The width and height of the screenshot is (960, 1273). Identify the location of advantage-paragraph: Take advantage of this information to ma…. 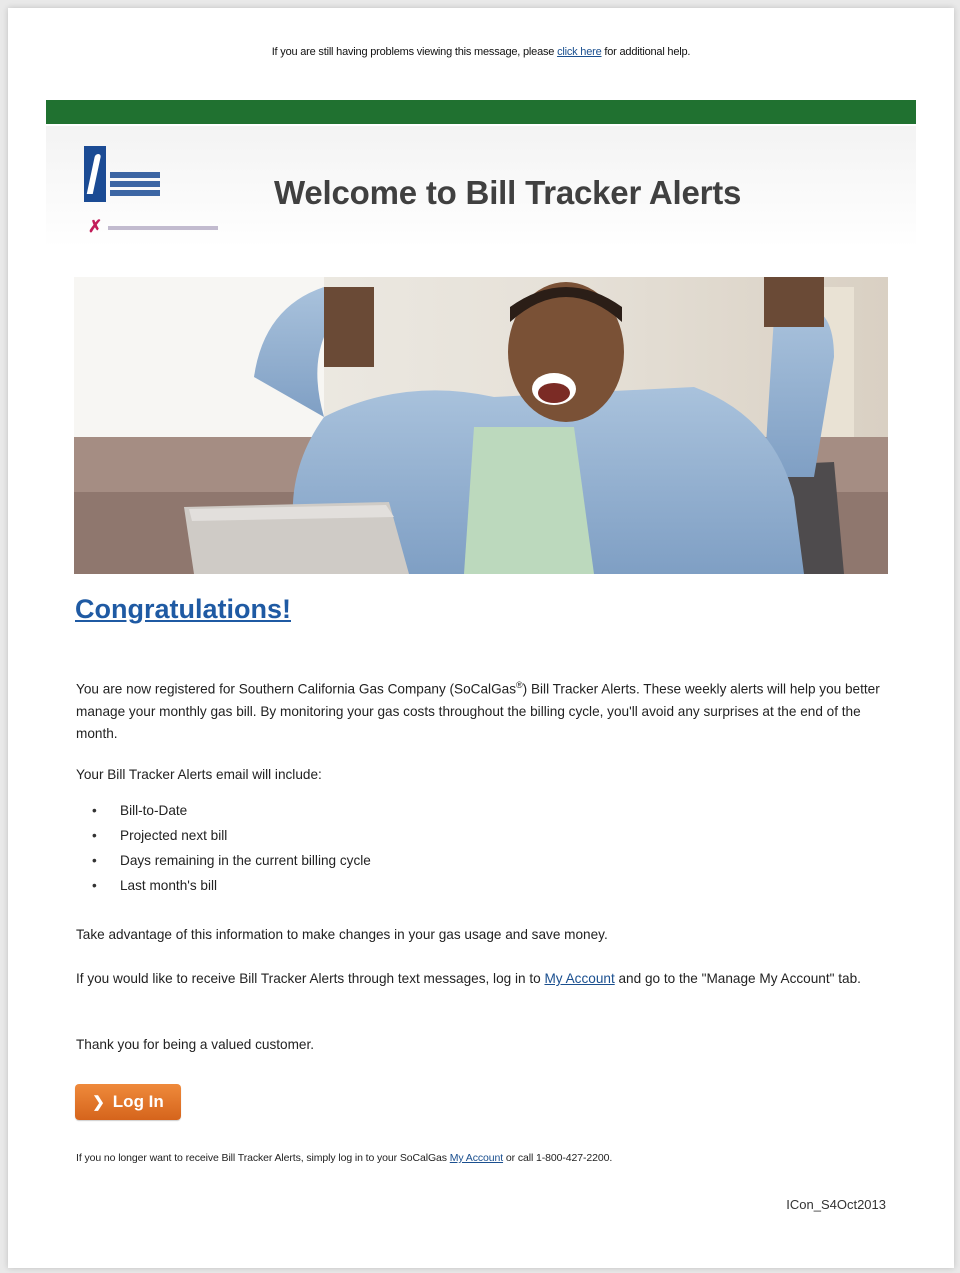
(342, 934).